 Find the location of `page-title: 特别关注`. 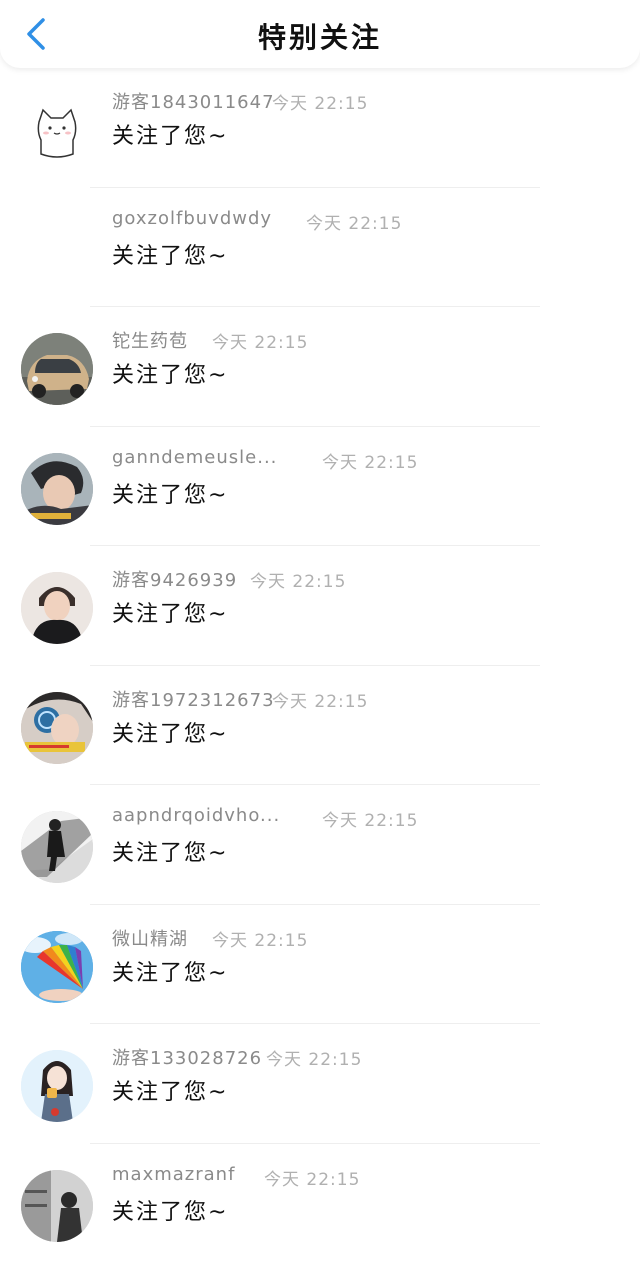

page-title: 特别关注 is located at coordinates (320, 36).